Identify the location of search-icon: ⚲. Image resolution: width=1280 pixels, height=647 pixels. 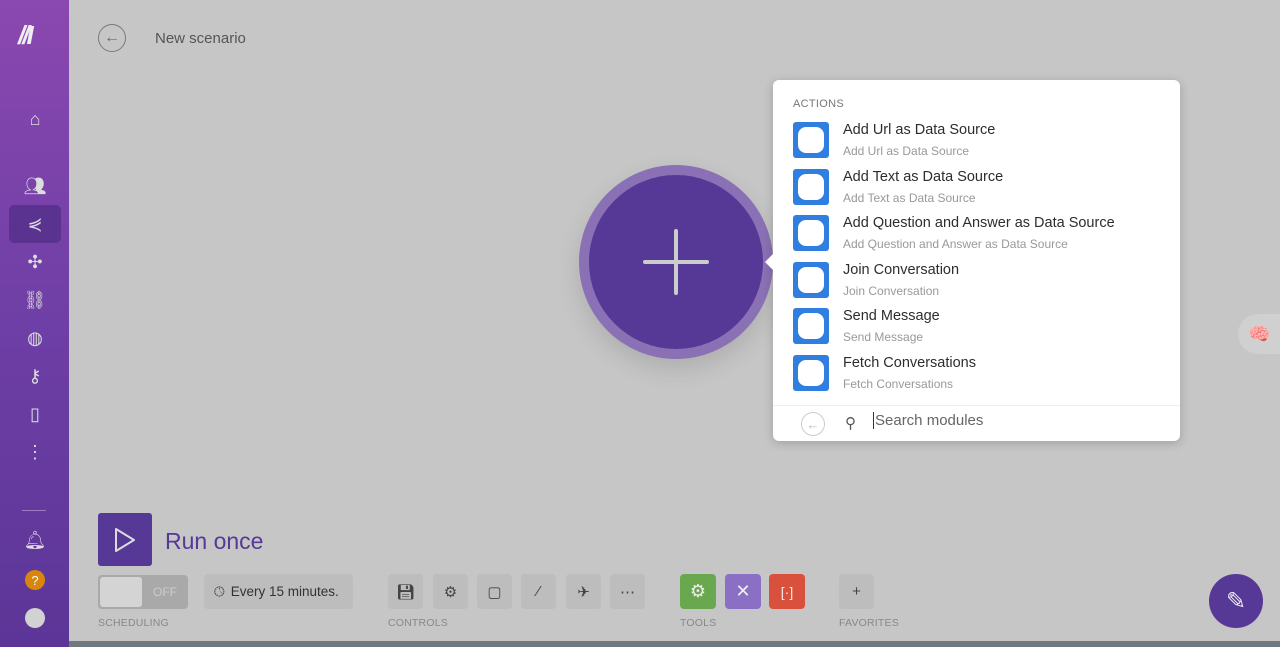
(850, 423).